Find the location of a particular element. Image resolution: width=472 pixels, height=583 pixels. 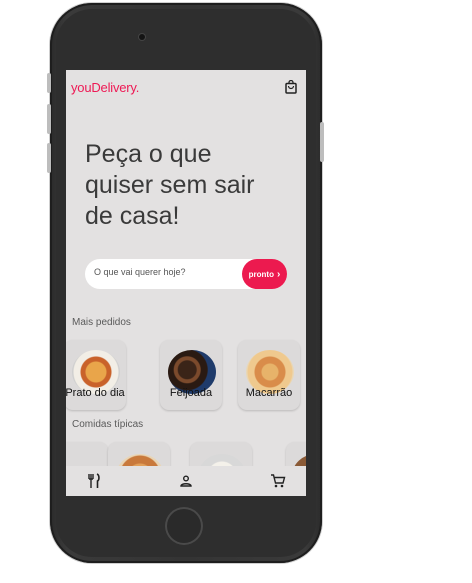

phone-volume-down-button is located at coordinates (49, 119).